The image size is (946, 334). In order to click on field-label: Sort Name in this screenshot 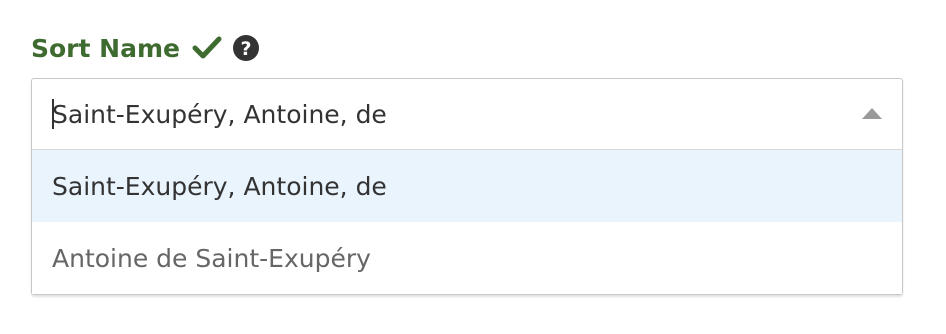, I will do `click(105, 48)`.